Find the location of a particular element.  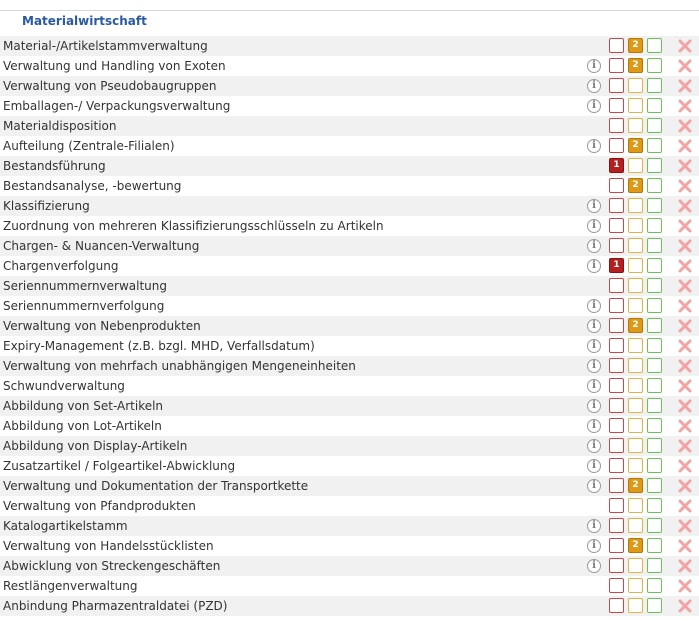

priority-1-checkbox: 1 is located at coordinates (616, 165).